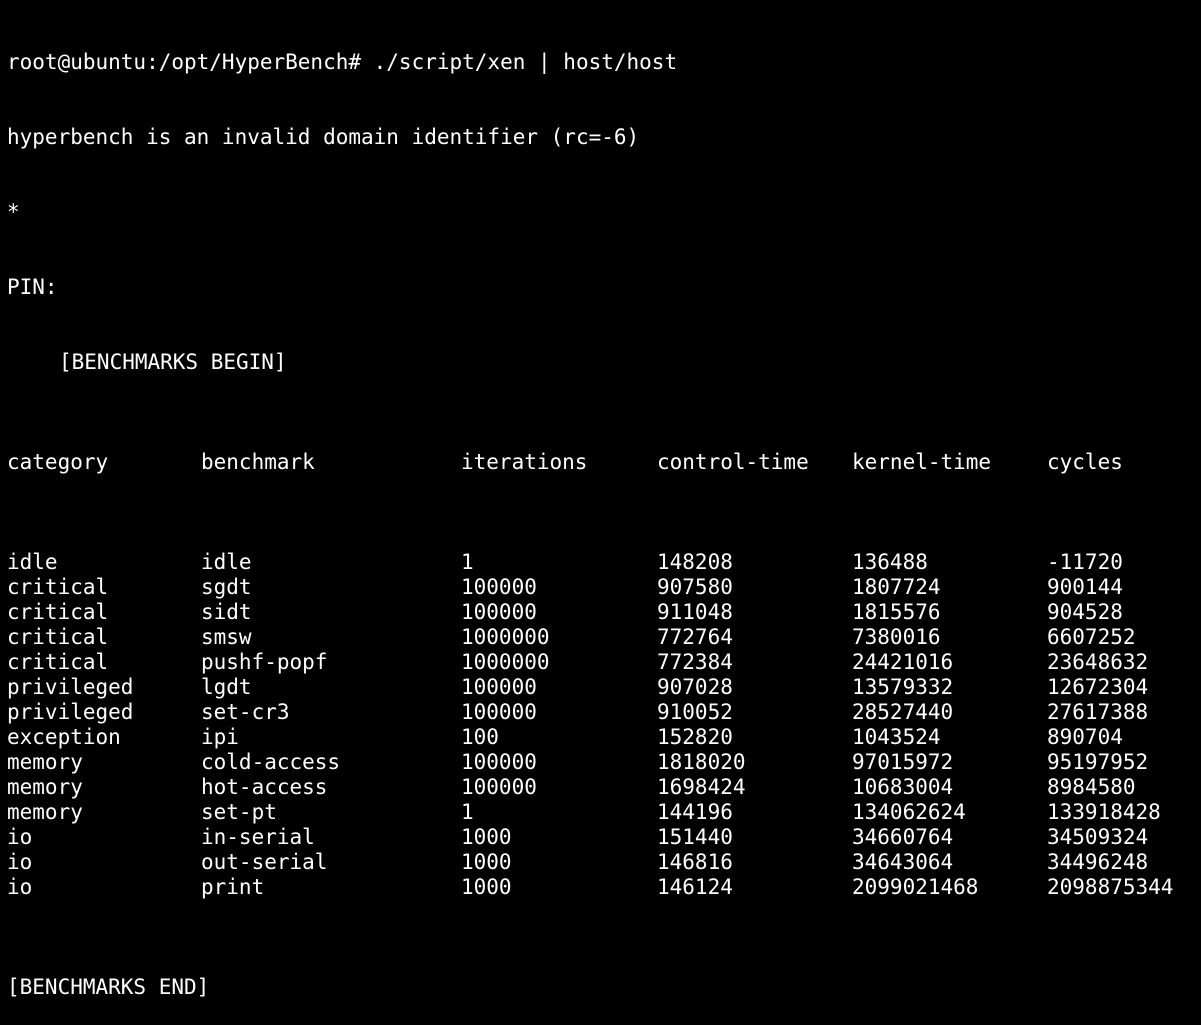 The height and width of the screenshot is (1025, 1201). I want to click on cell-cycles: 8984580, so click(1091, 787).